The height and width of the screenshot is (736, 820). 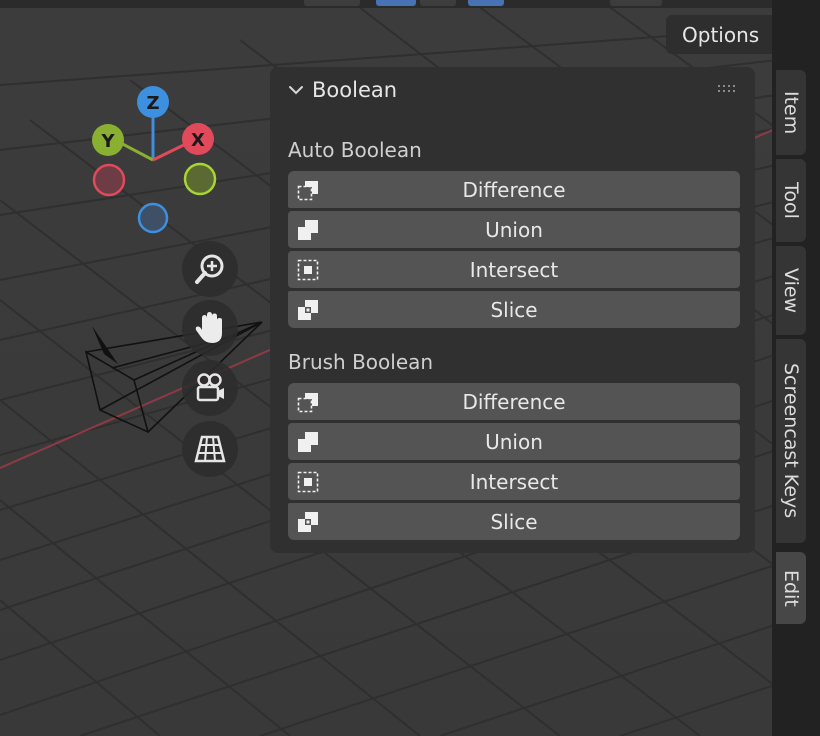 I want to click on axis-z-label: Z, so click(x=152, y=103).